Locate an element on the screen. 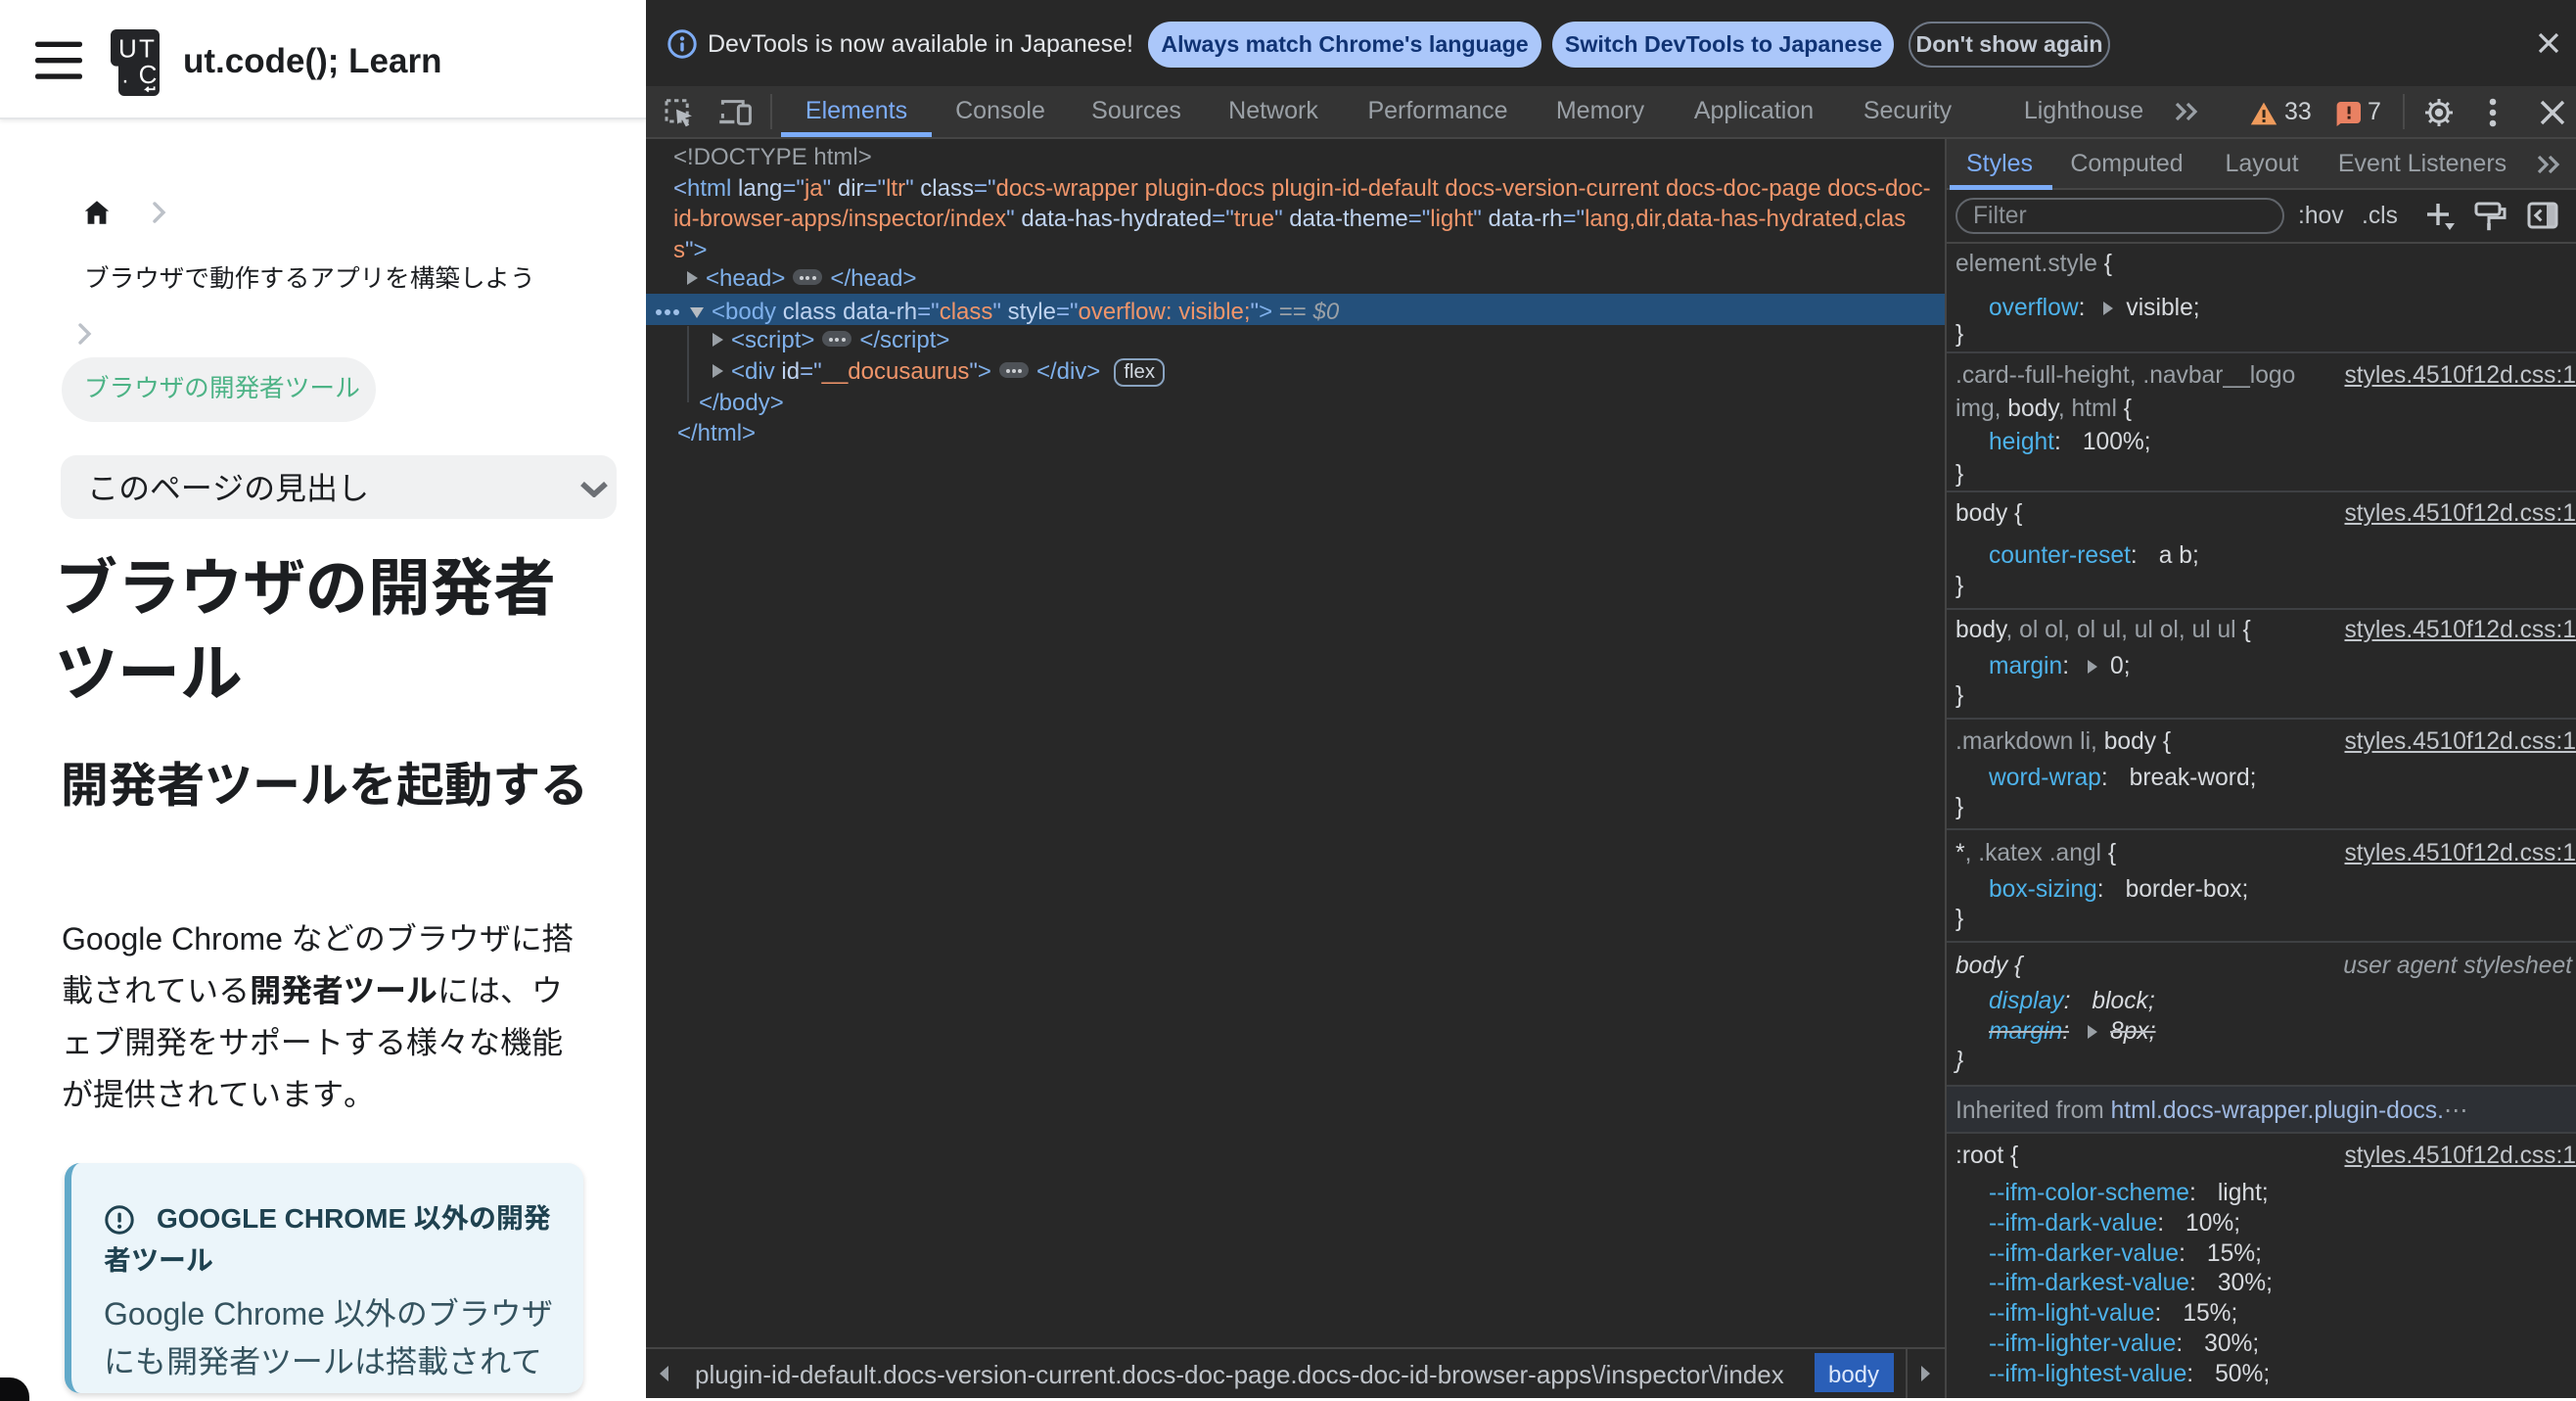 This screenshot has height=1401, width=2576. svg-text: C is located at coordinates (148, 74).